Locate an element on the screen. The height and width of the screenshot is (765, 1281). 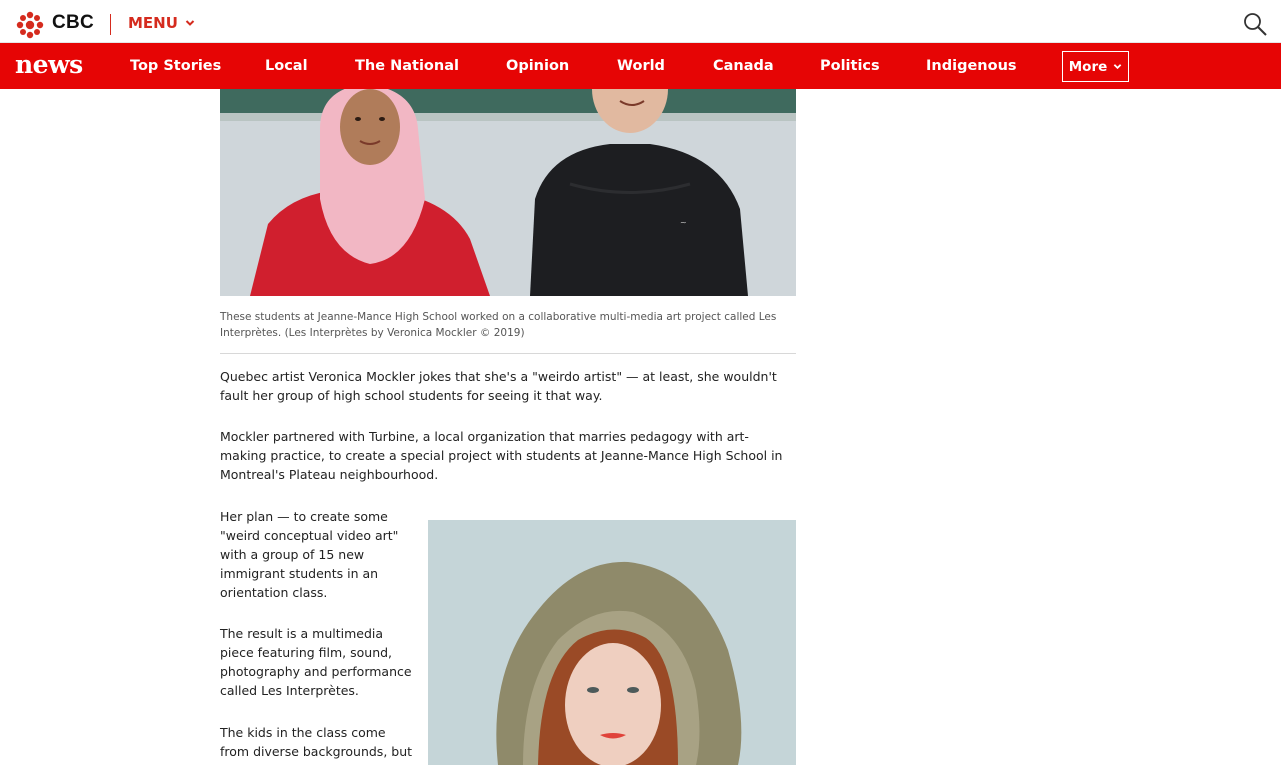
nav-item-world: World is located at coordinates (641, 66).